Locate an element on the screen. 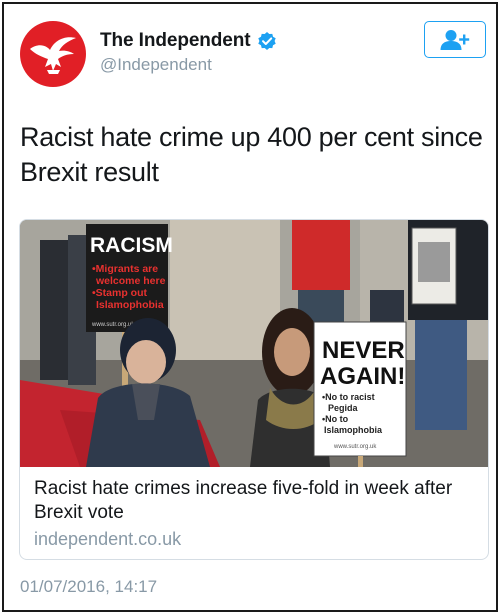 The image size is (500, 614). author-display-name: The Independent is located at coordinates (175, 41).